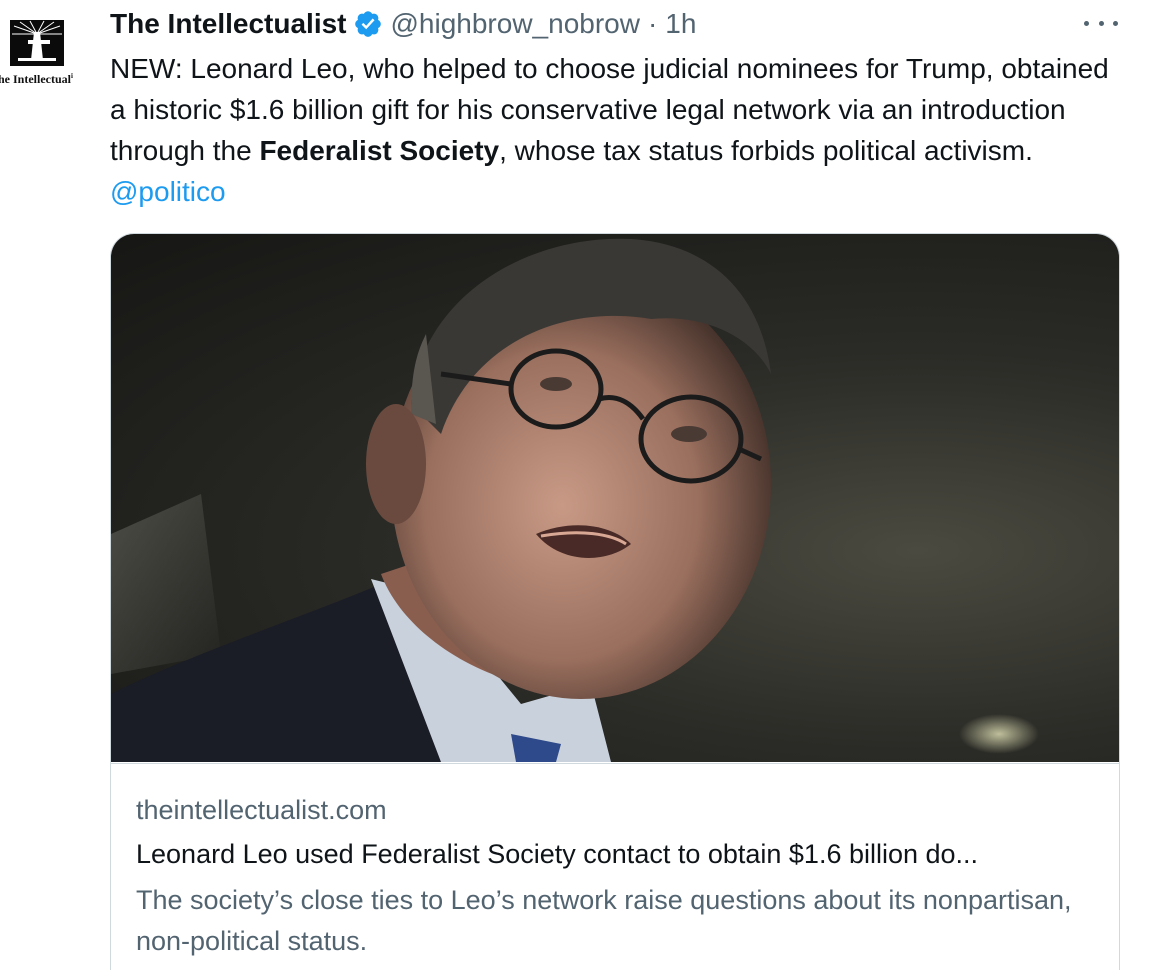  Describe the element at coordinates (36, 79) in the screenshot. I see `avatar-caption: he Intellectuali` at that location.